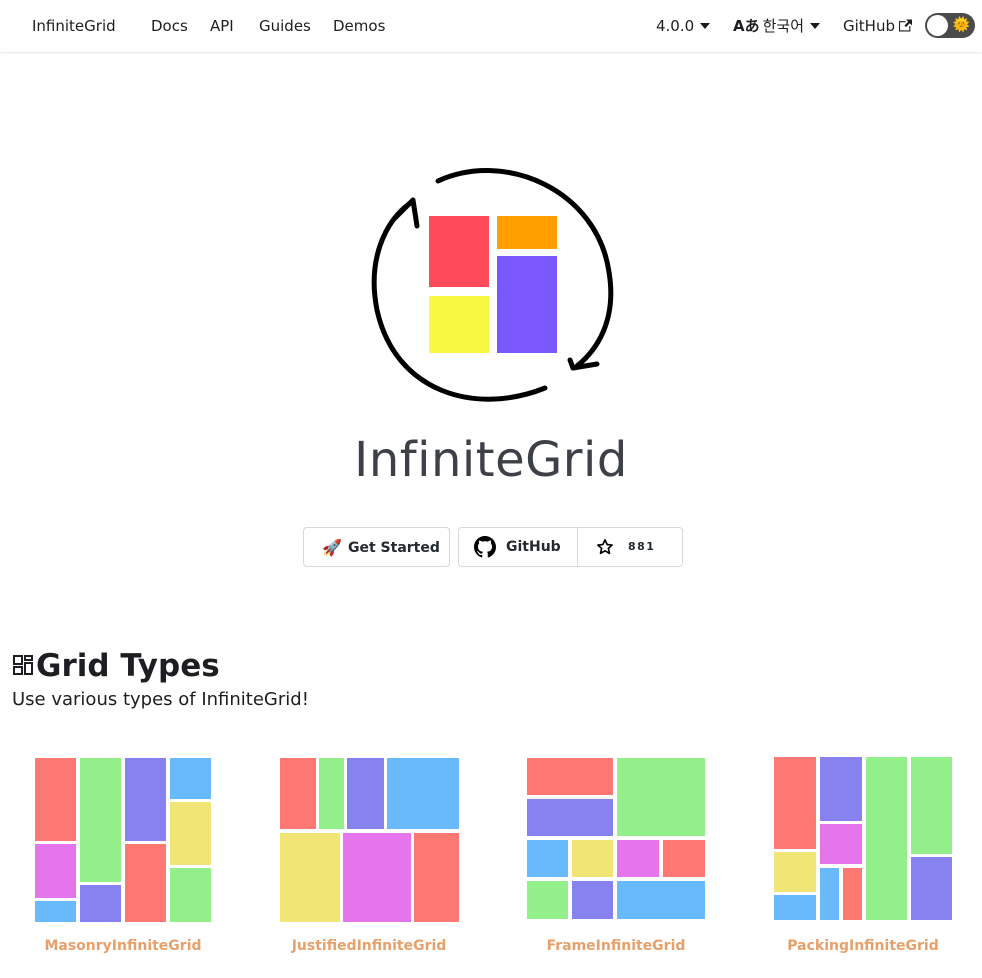 The height and width of the screenshot is (978, 982). I want to click on grid-type-card-masonry: MasonryInfiniteGrid, so click(123, 859).